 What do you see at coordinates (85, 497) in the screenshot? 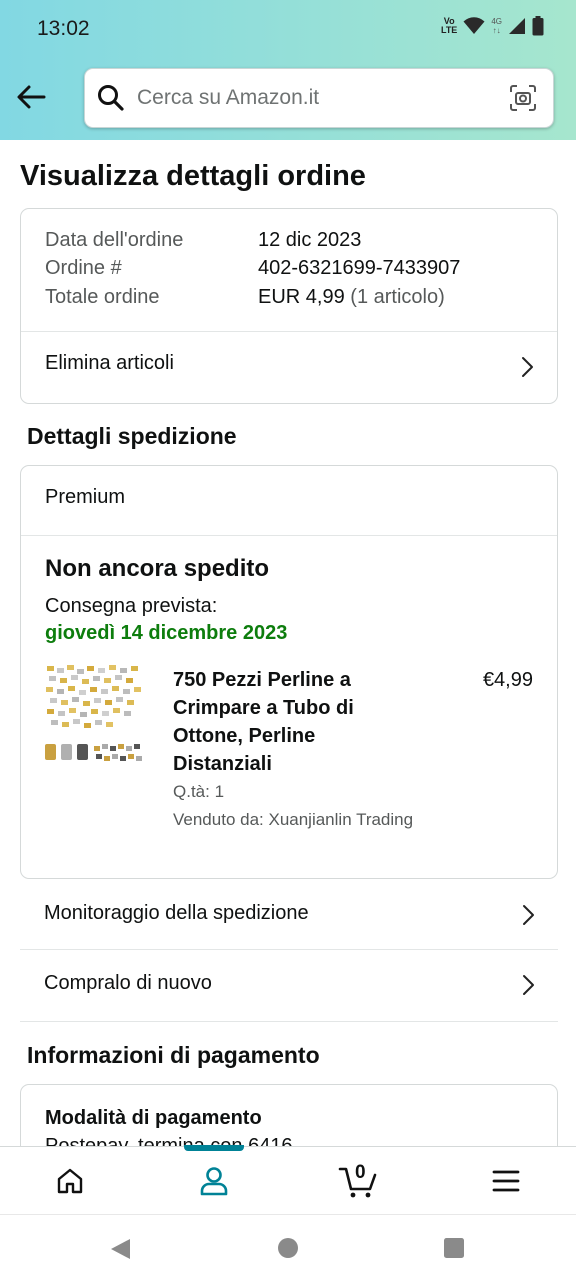
I see `shipping-type: Premium` at bounding box center [85, 497].